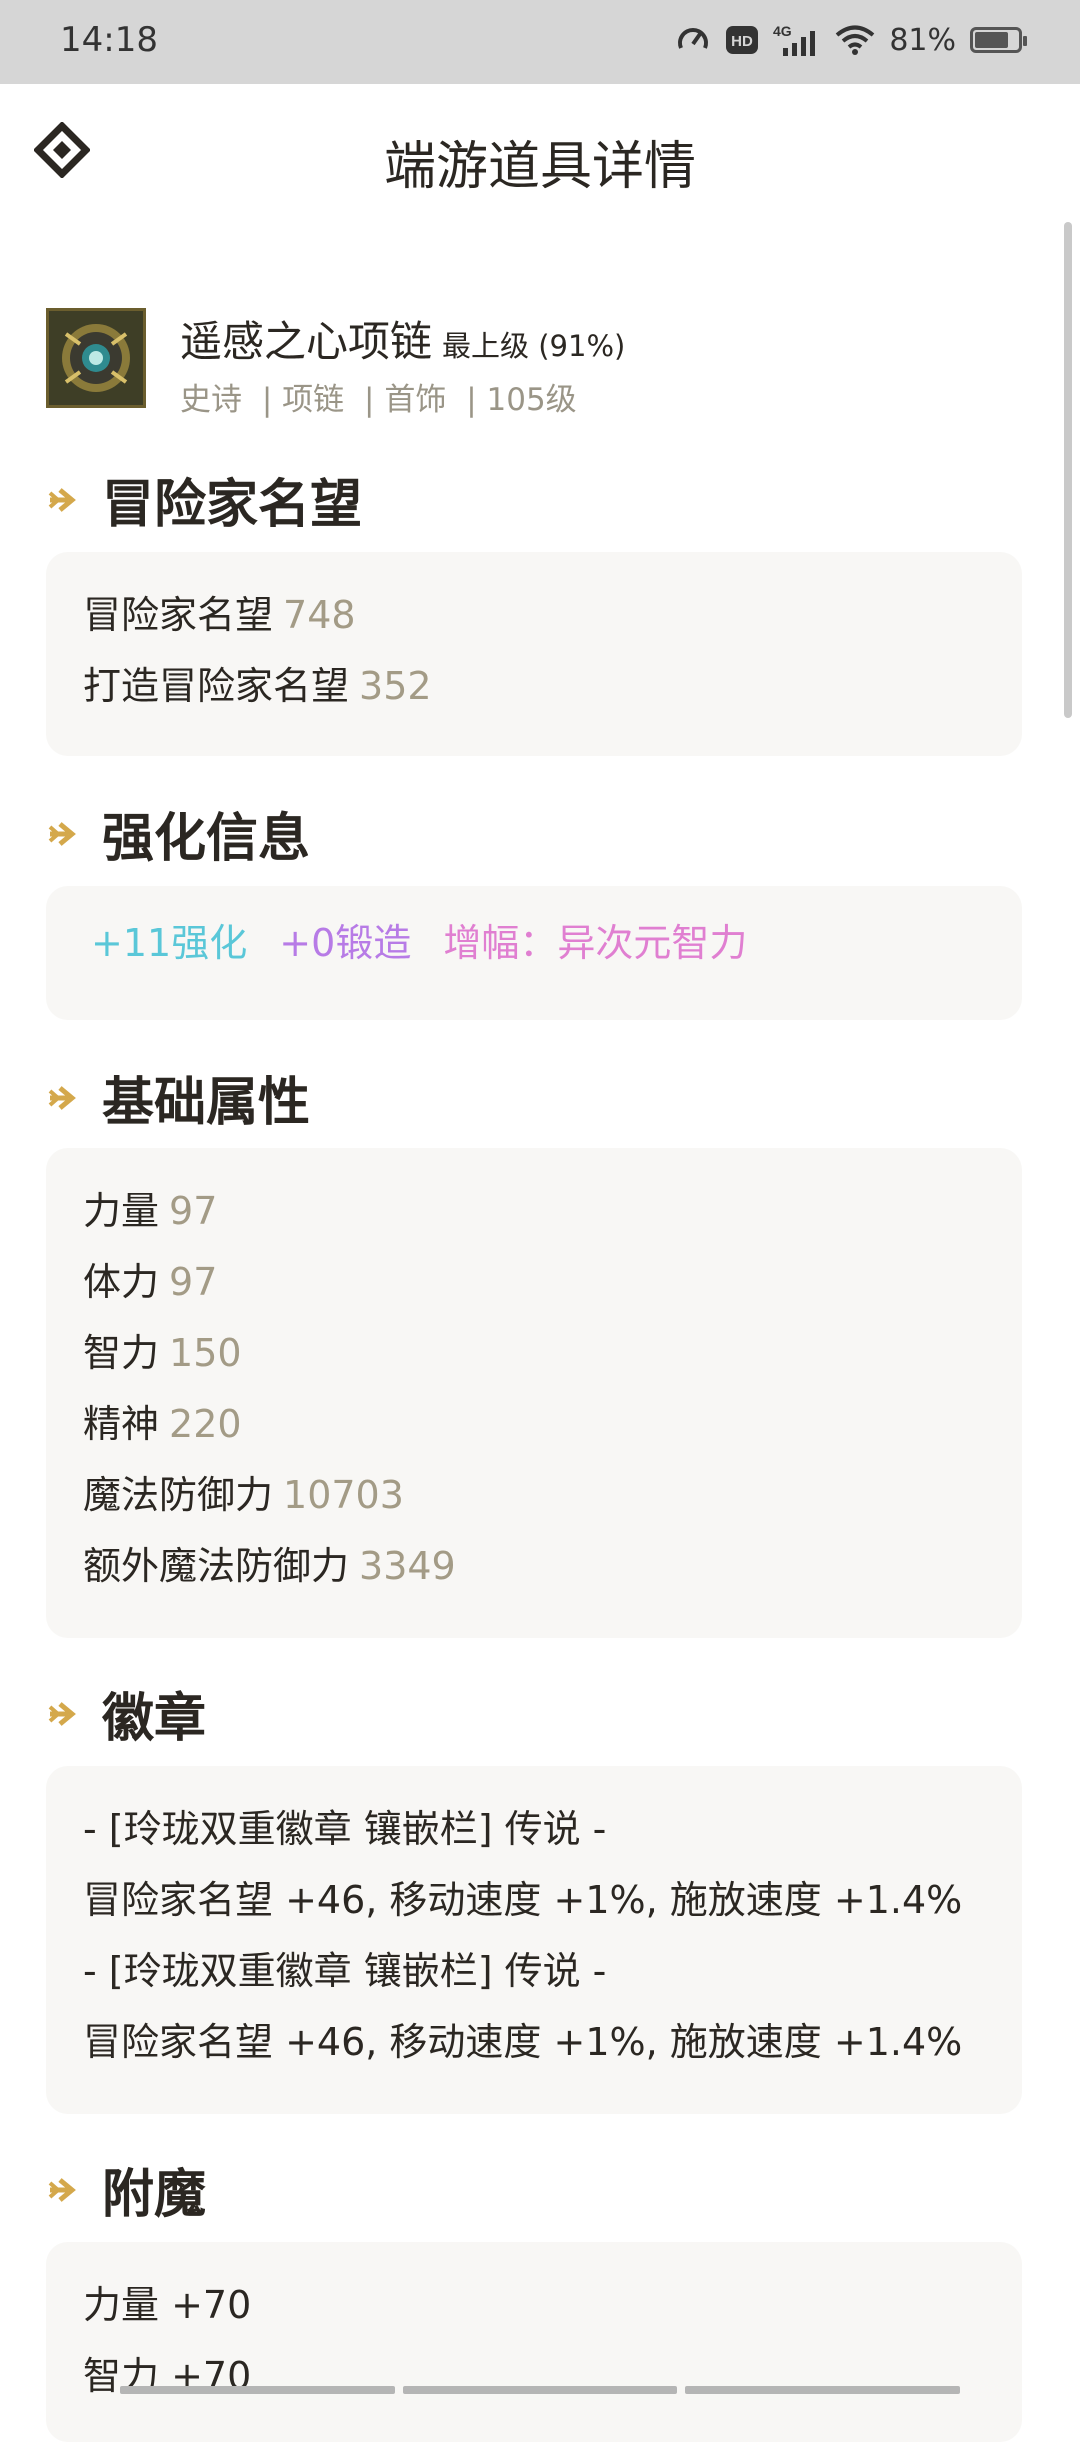 This screenshot has height=2442, width=1080. I want to click on status-bar: 14:18 HD 4G 81%, so click(540, 42).